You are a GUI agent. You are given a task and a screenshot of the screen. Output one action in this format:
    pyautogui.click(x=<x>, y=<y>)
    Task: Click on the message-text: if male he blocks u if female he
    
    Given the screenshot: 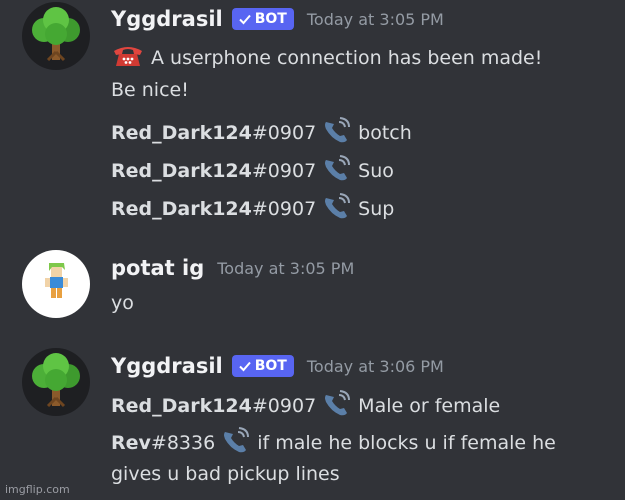 What is the action you would take?
    pyautogui.click(x=406, y=442)
    